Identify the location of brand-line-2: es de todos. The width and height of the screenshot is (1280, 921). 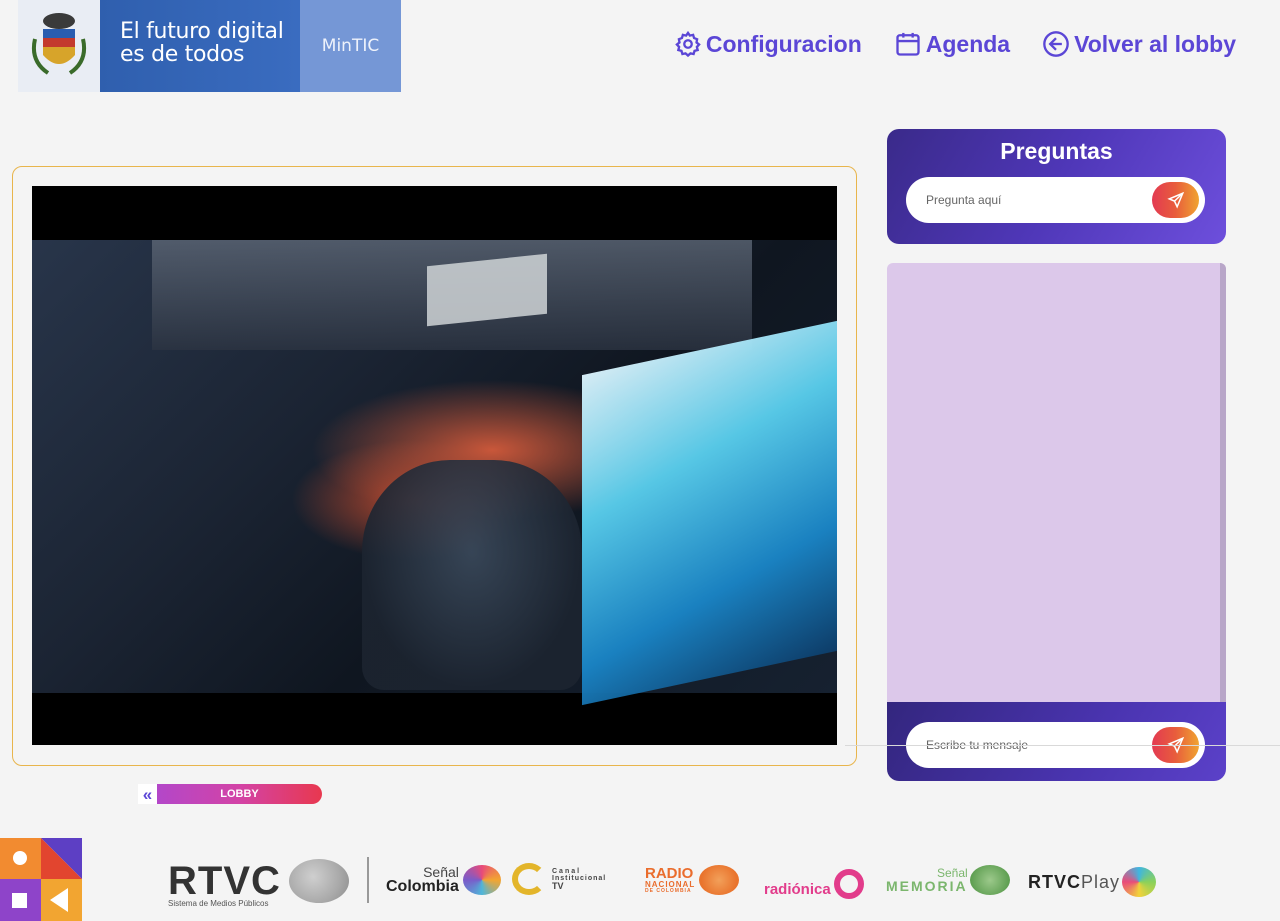
(182, 54).